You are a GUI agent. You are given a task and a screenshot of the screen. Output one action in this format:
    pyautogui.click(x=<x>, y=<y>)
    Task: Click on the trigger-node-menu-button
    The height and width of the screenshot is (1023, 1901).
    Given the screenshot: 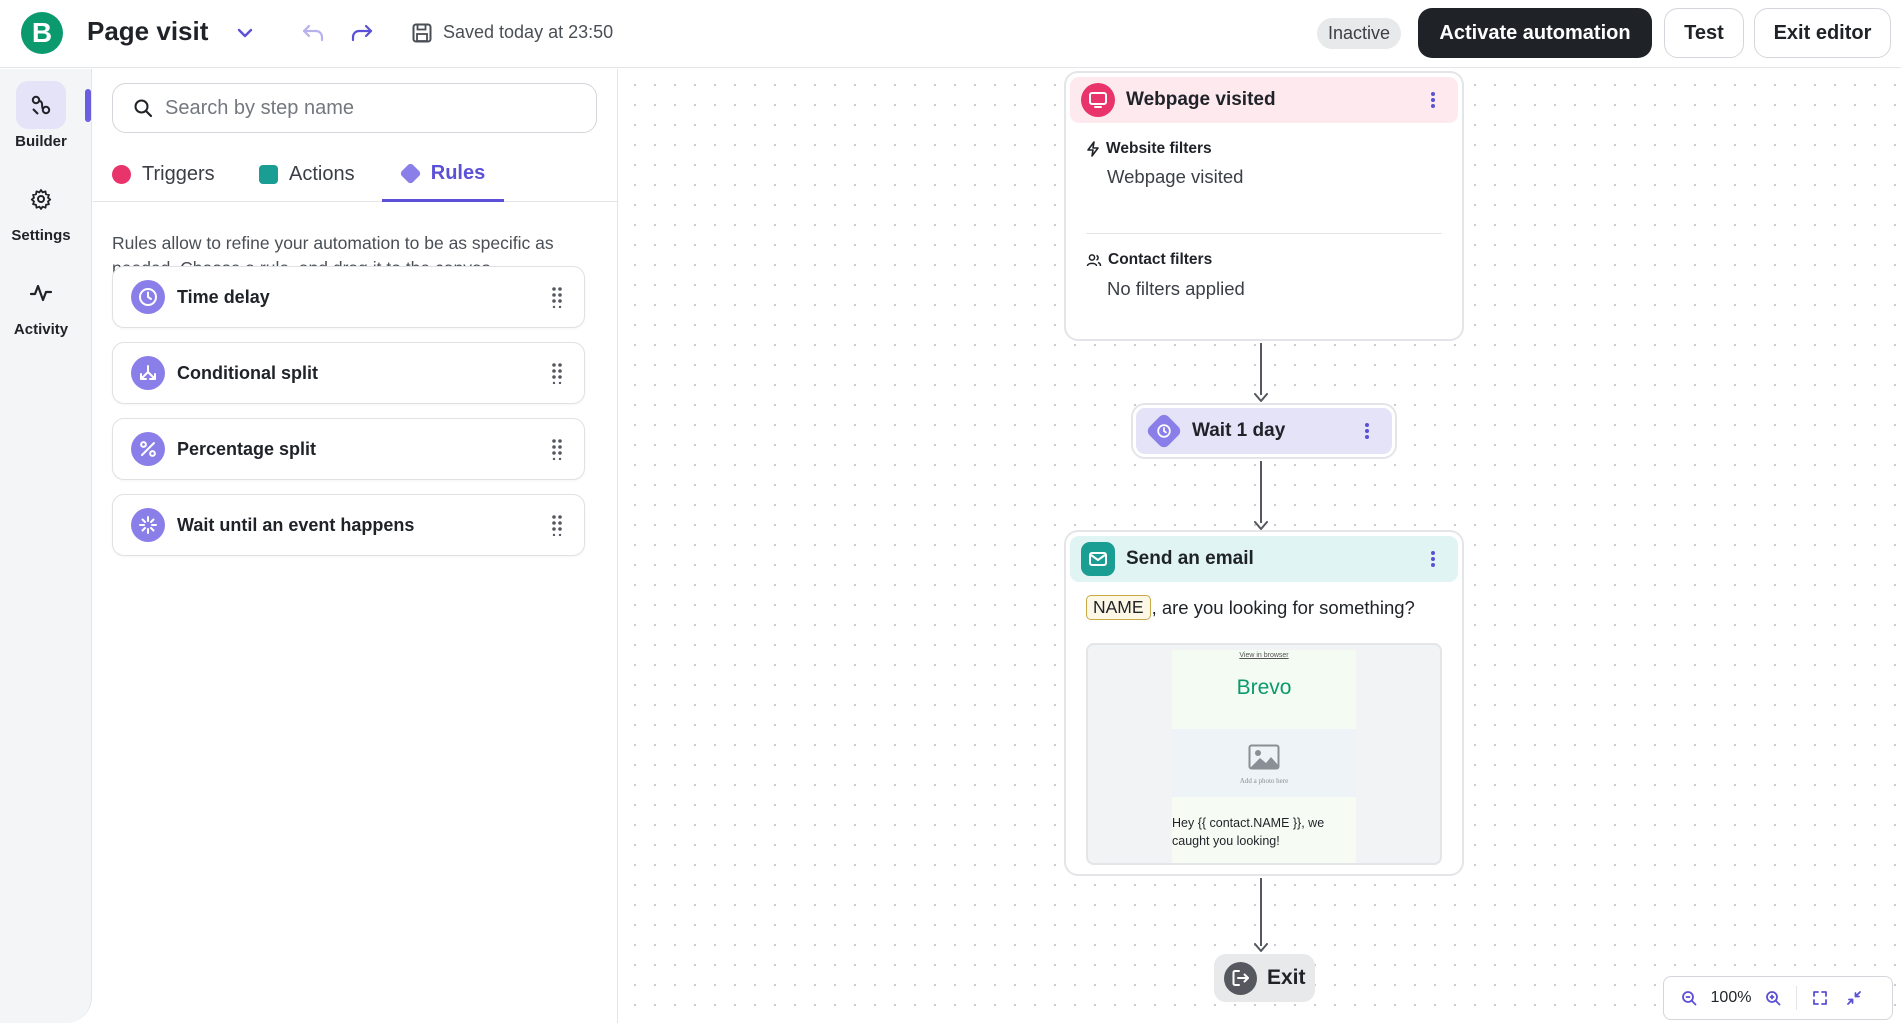 What is the action you would take?
    pyautogui.click(x=1433, y=100)
    